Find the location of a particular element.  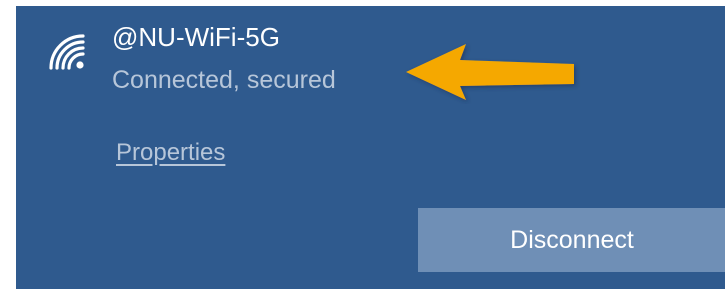

wifi-signal-icon is located at coordinates (67, 52).